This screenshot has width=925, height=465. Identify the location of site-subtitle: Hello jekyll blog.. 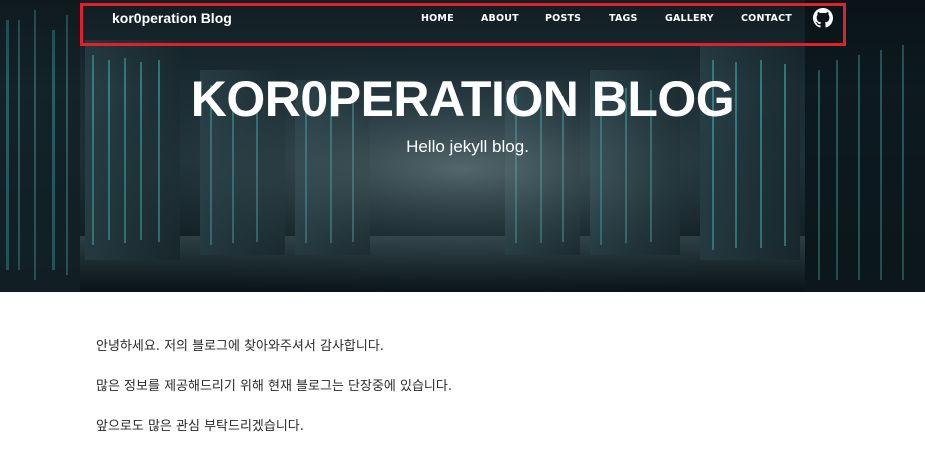
(467, 146).